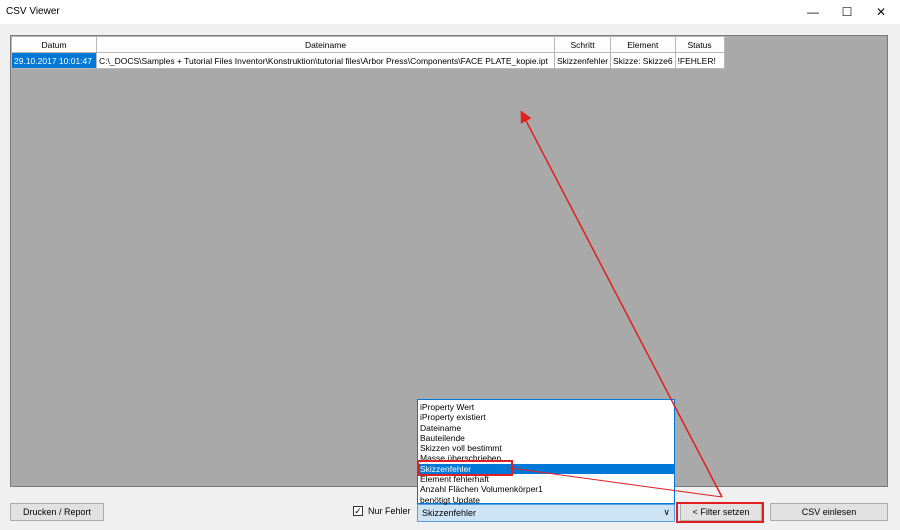 This screenshot has height=530, width=900. Describe the element at coordinates (465, 468) in the screenshot. I see `highlight-box-selected-item` at that location.